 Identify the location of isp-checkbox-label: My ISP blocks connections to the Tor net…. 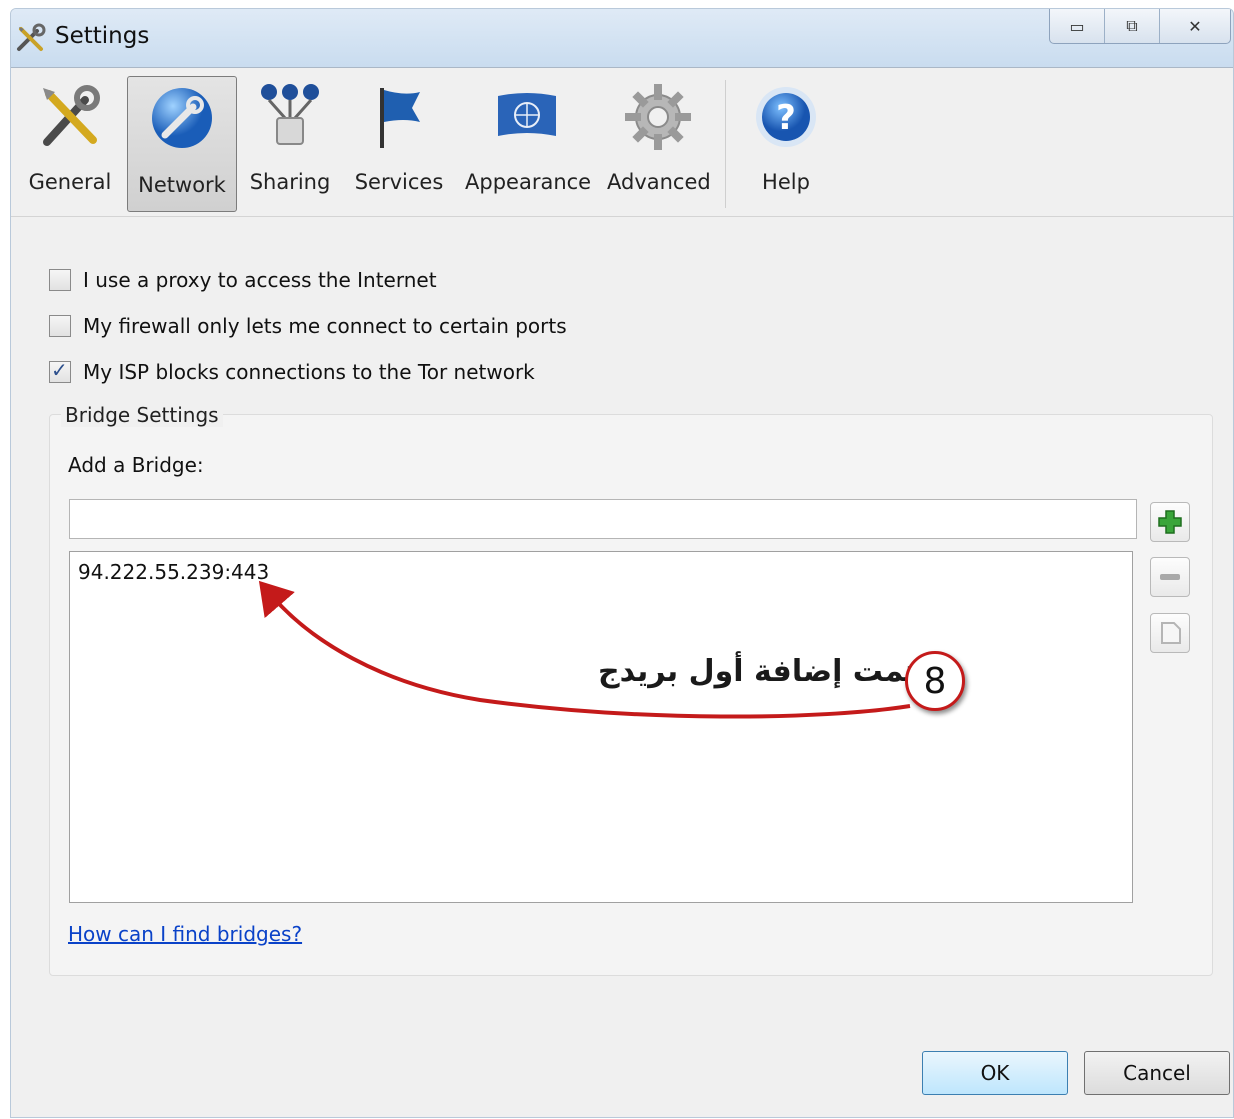
(309, 372).